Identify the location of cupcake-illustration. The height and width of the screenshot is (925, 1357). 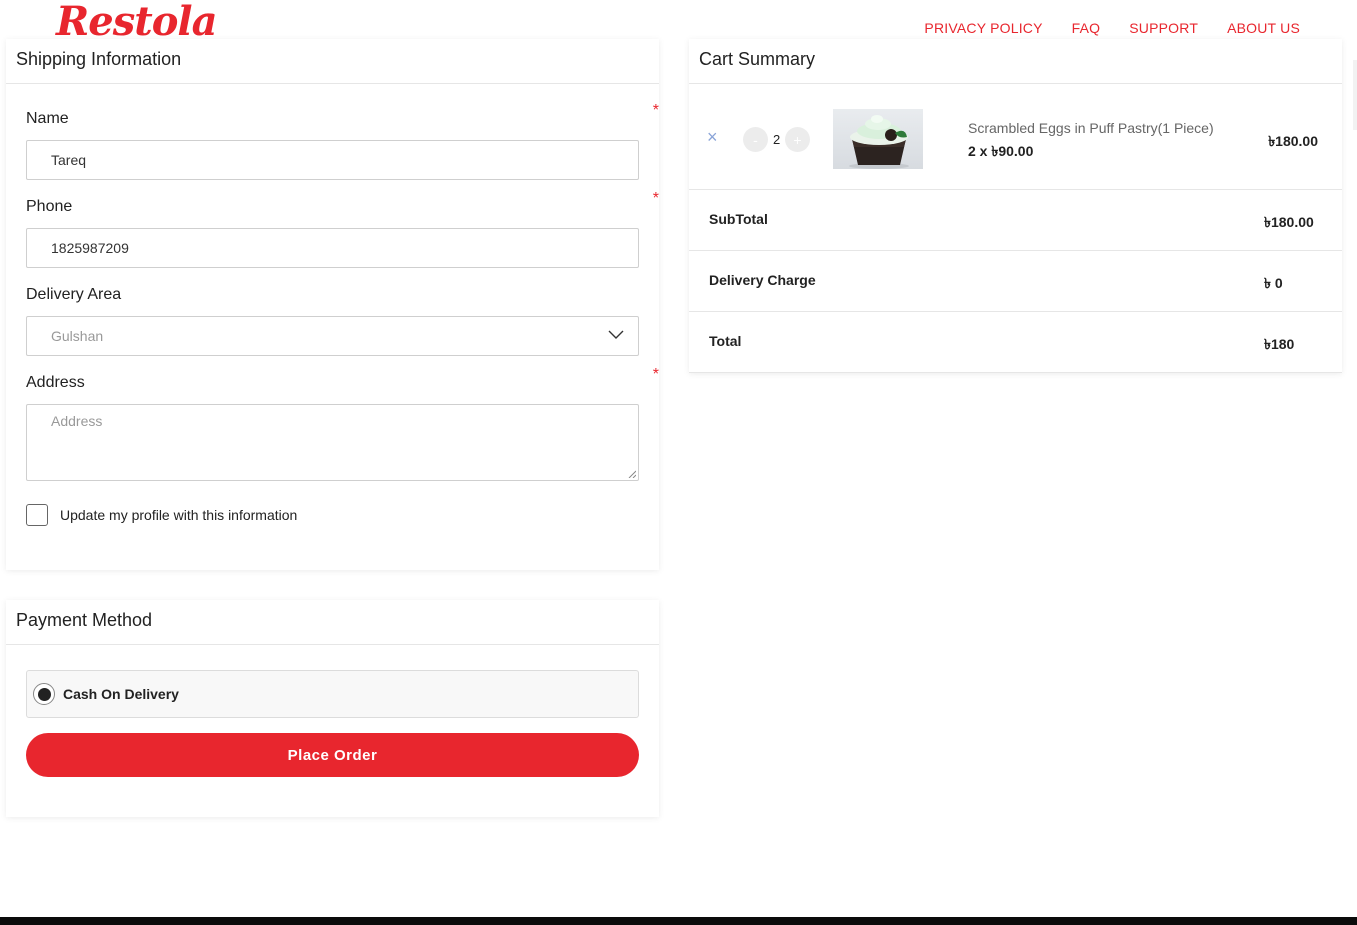
(879, 142).